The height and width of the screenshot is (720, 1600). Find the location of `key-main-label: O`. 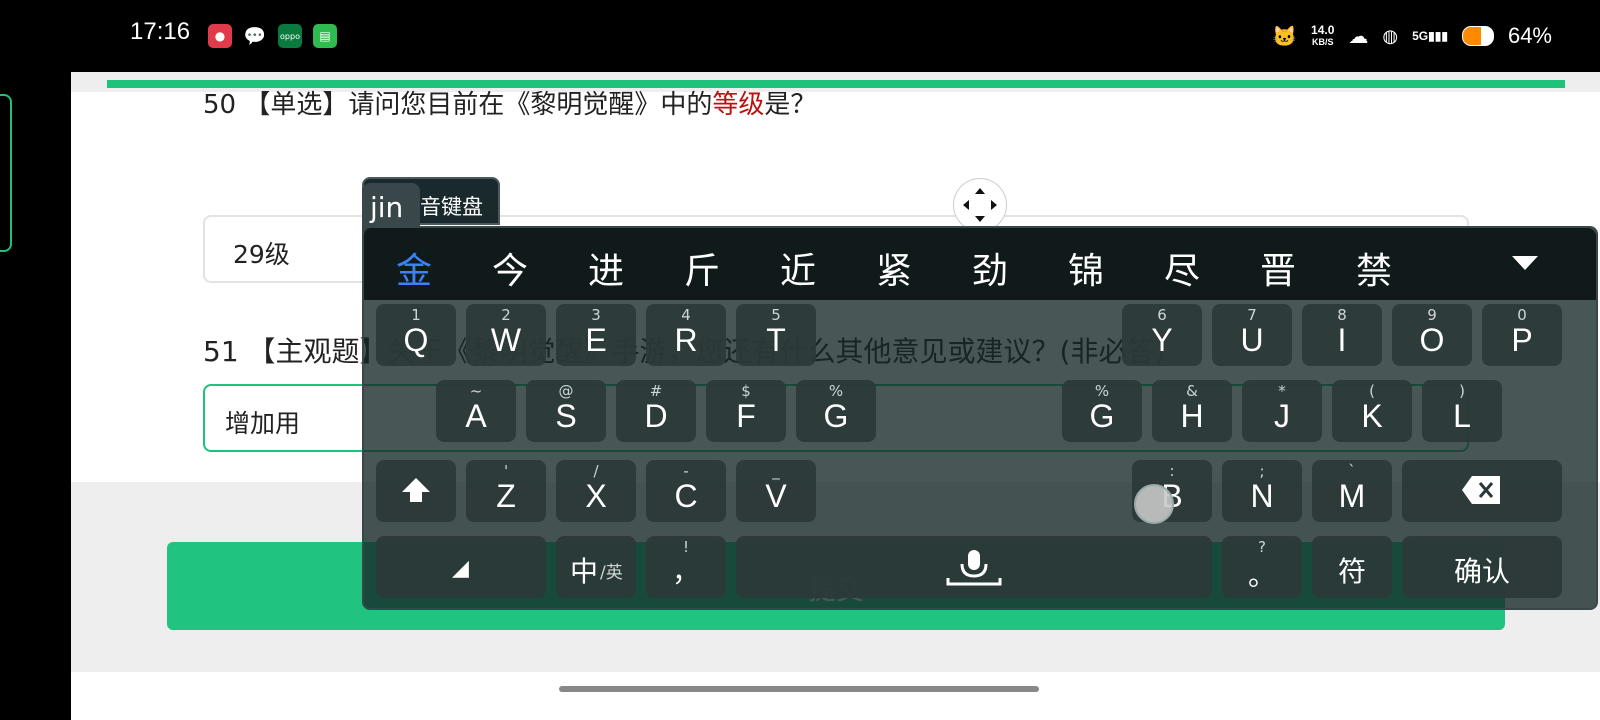

key-main-label: O is located at coordinates (1432, 340).